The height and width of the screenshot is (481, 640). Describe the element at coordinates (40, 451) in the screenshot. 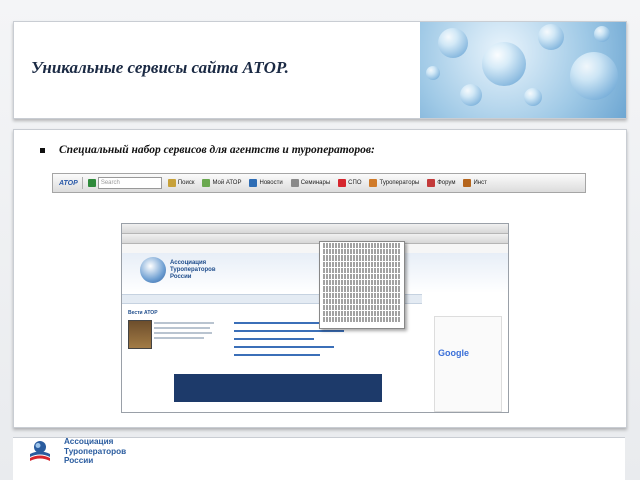

I see `ator-logo-icon` at that location.